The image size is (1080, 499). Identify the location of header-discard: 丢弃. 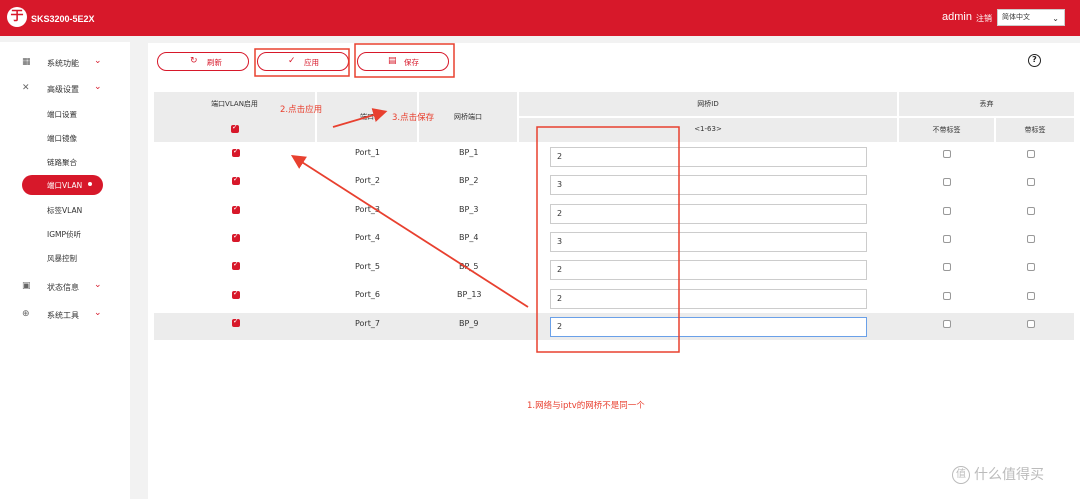
(986, 104).